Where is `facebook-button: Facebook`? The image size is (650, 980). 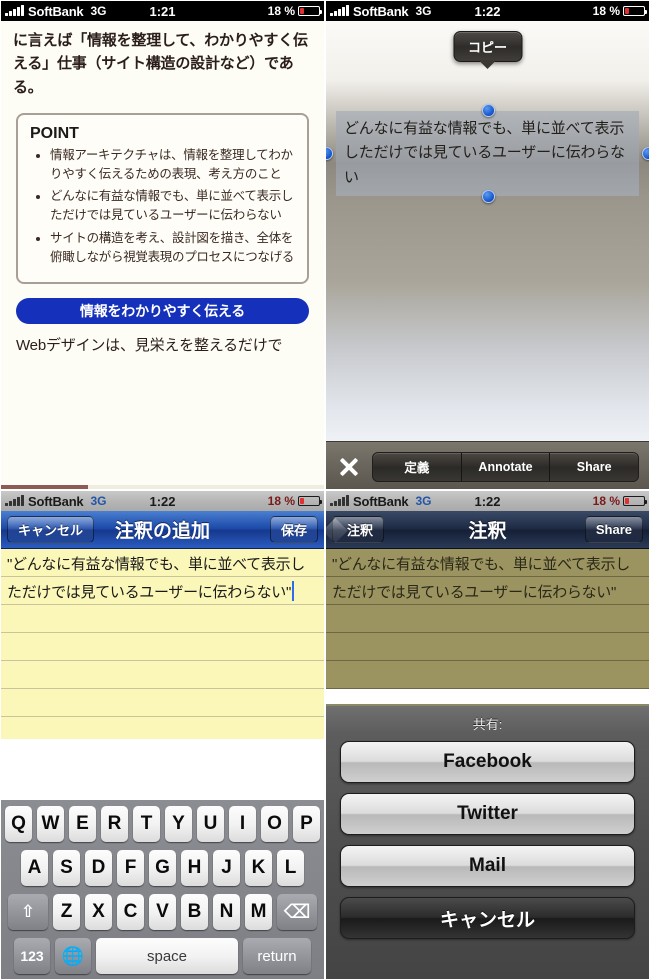
facebook-button: Facebook is located at coordinates (487, 762).